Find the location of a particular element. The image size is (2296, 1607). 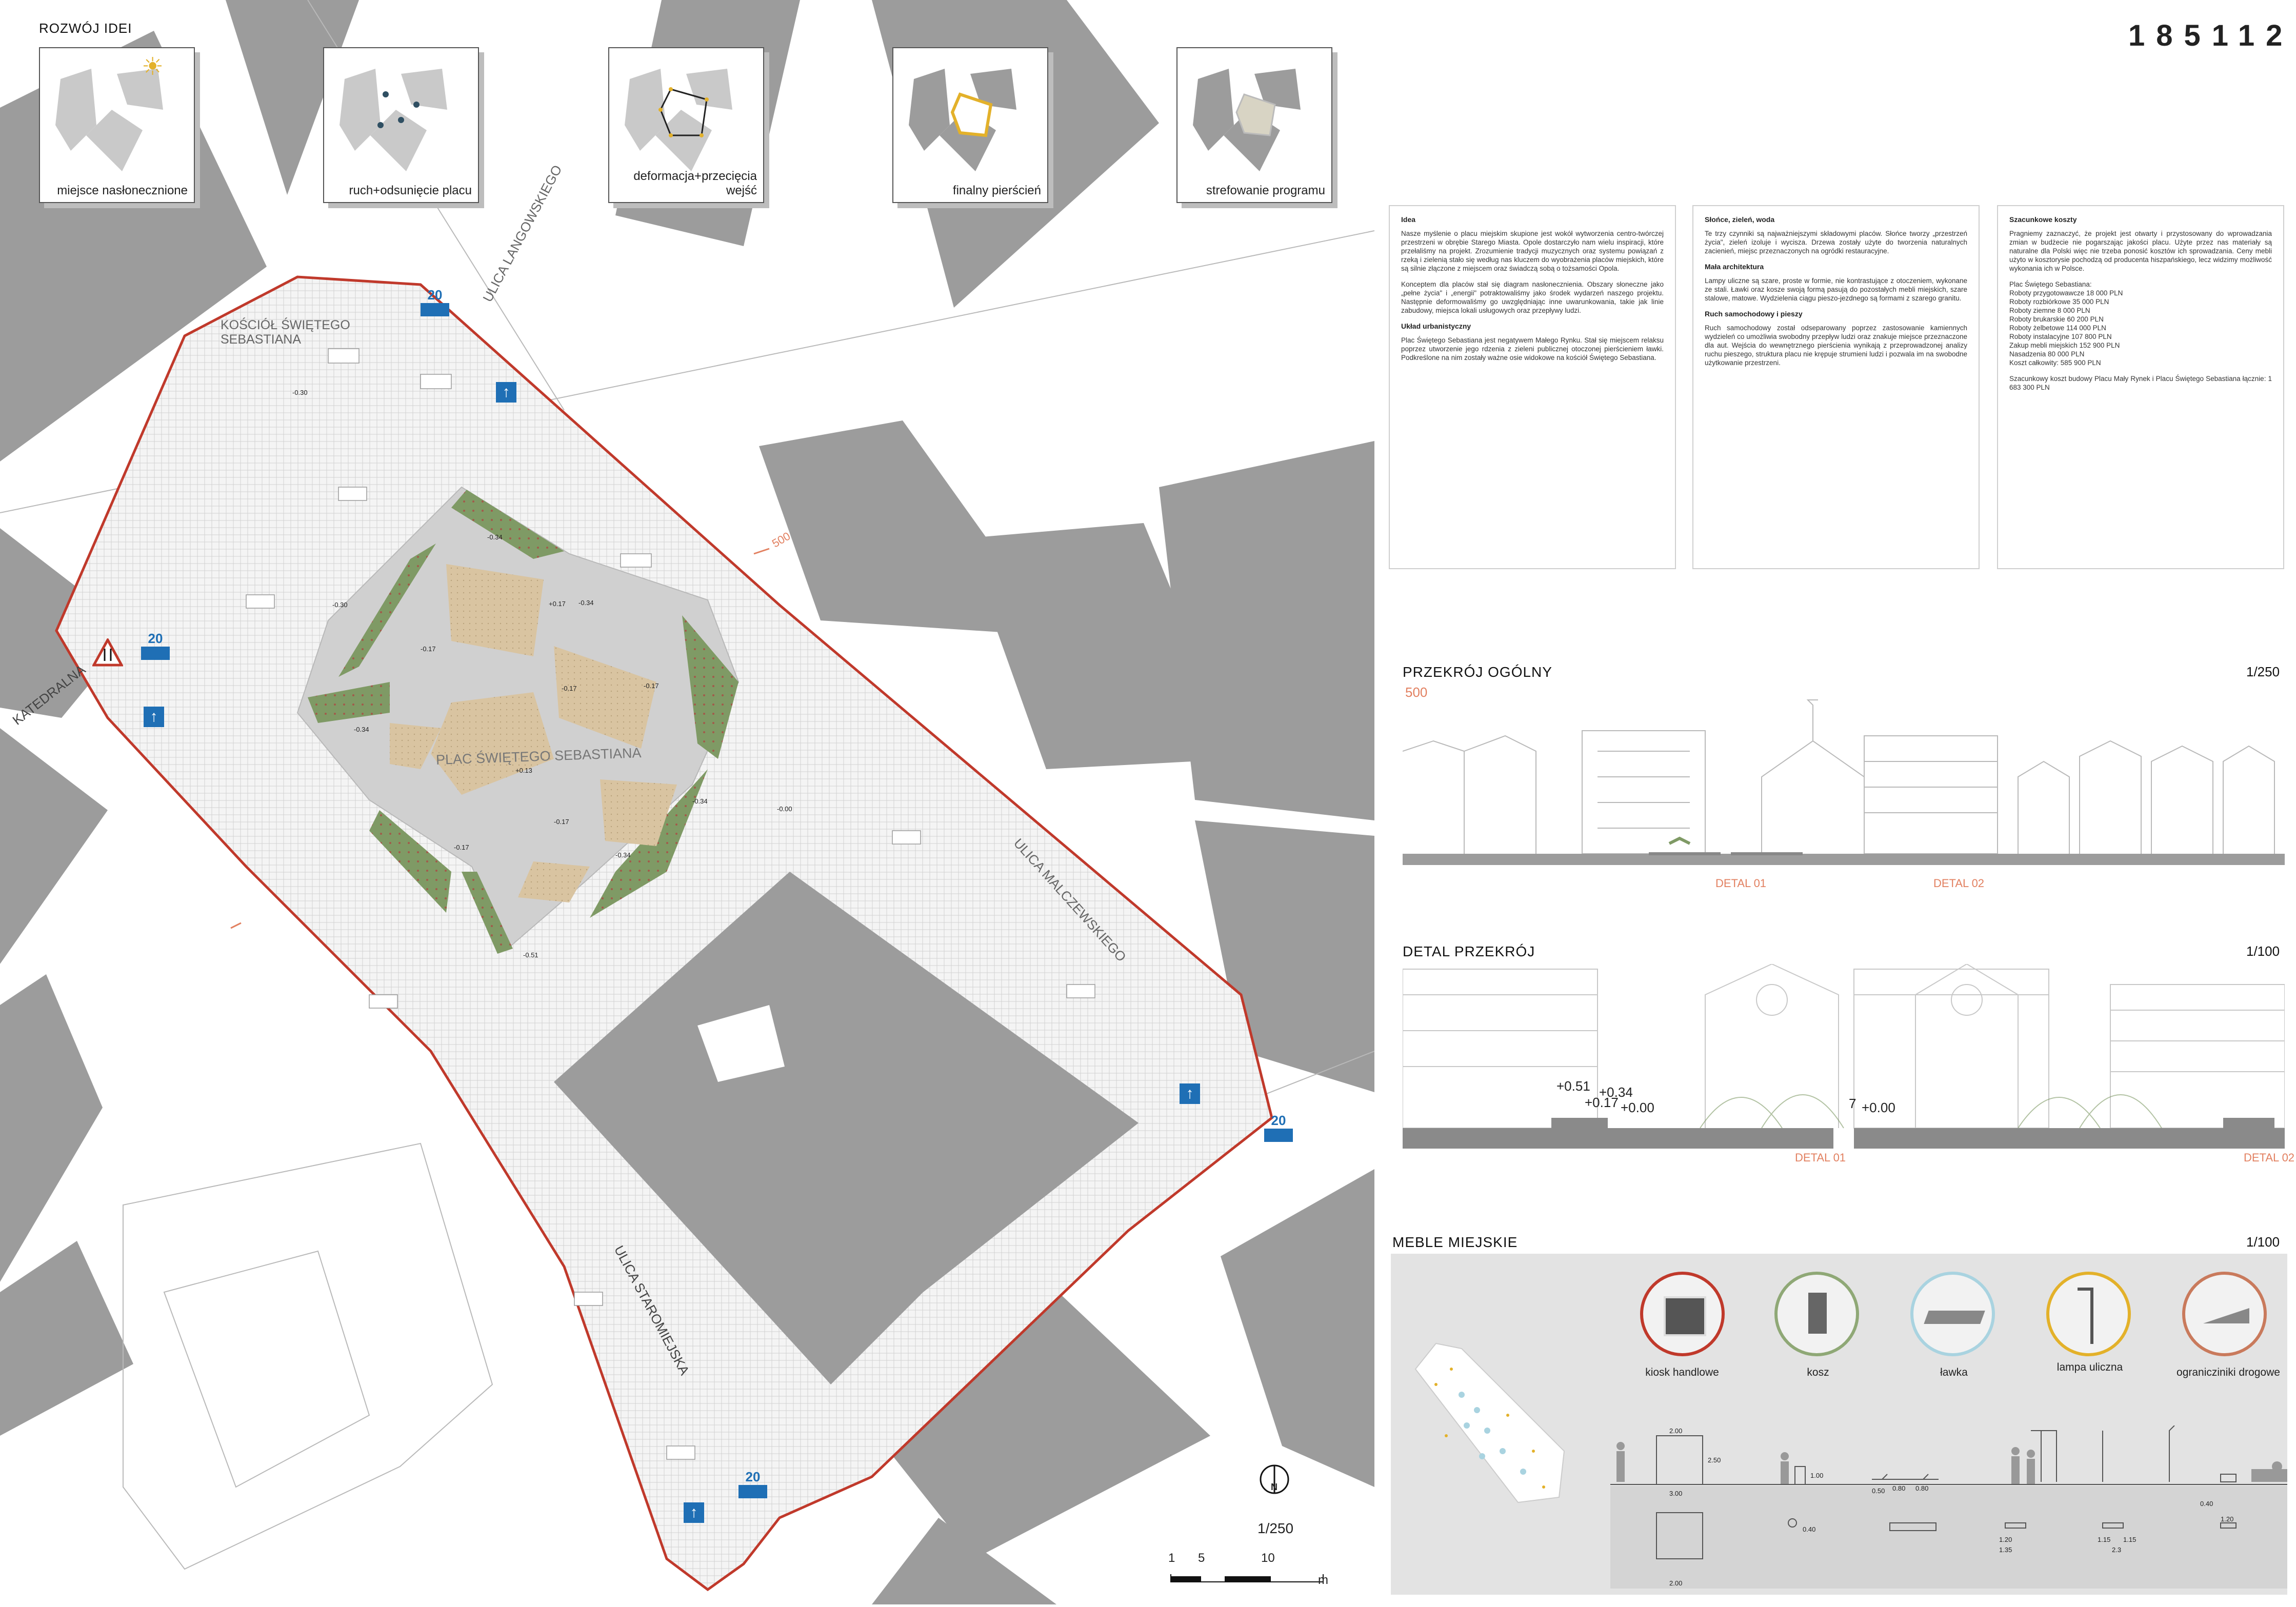

project-code: 185112 is located at coordinates (2211, 35).